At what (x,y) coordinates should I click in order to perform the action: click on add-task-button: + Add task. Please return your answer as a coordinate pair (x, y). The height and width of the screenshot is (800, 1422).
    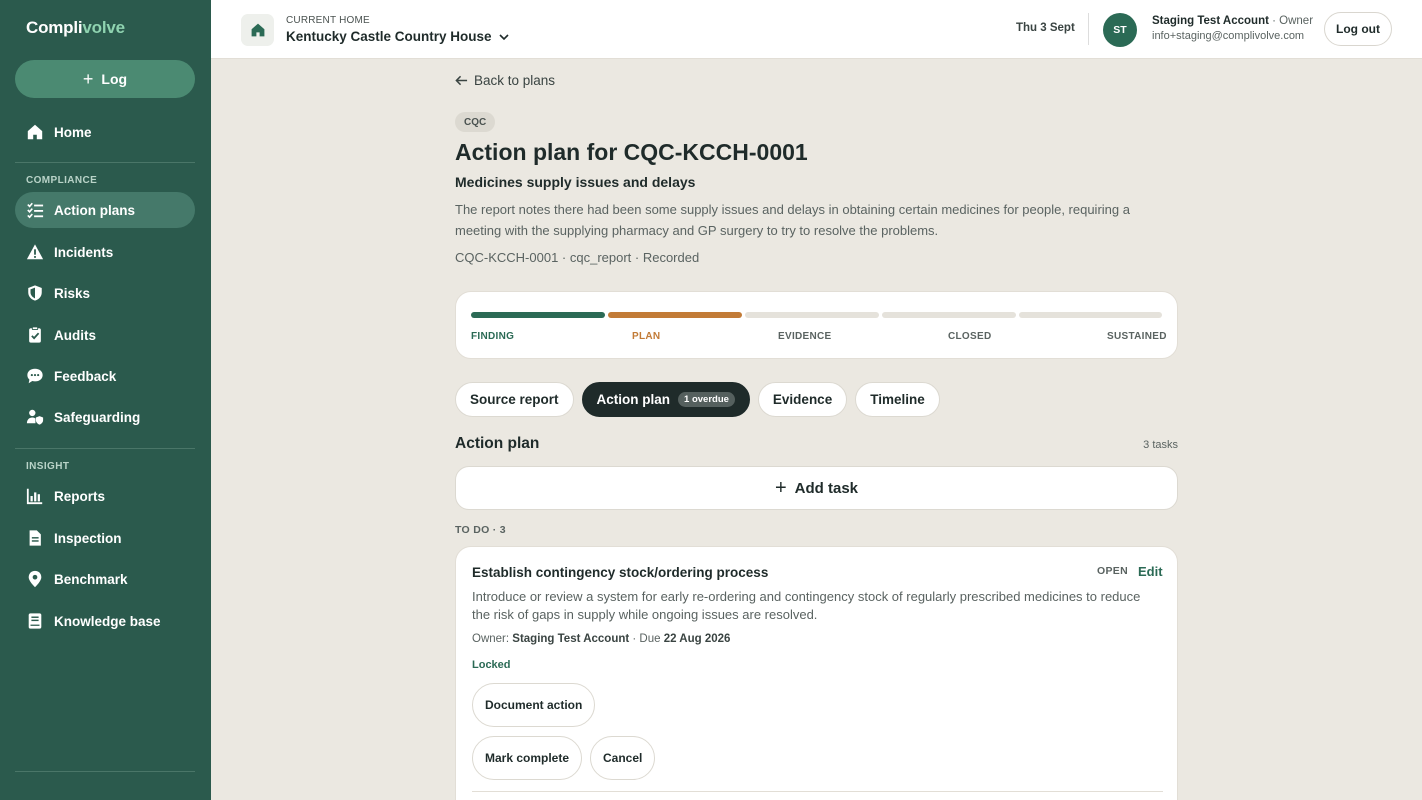
    Looking at the image, I should click on (816, 488).